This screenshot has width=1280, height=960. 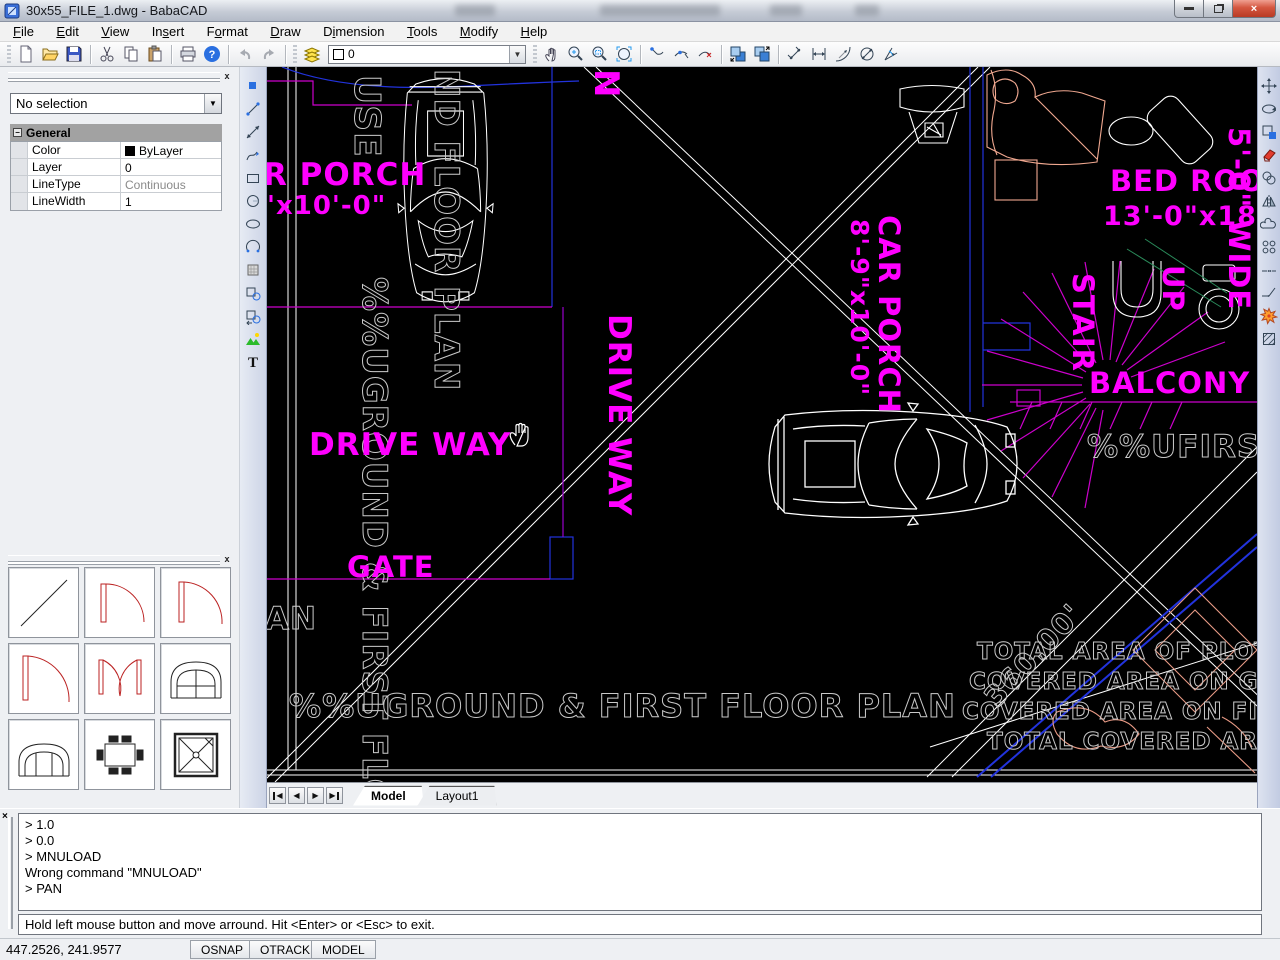 I want to click on text-wide: 5'-0" WIDE, so click(x=1239, y=218).